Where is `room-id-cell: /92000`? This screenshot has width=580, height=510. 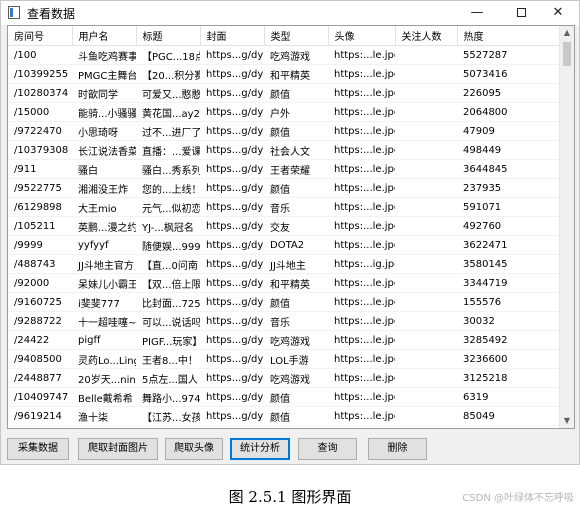
room-id-cell: /92000 is located at coordinates (40, 283).